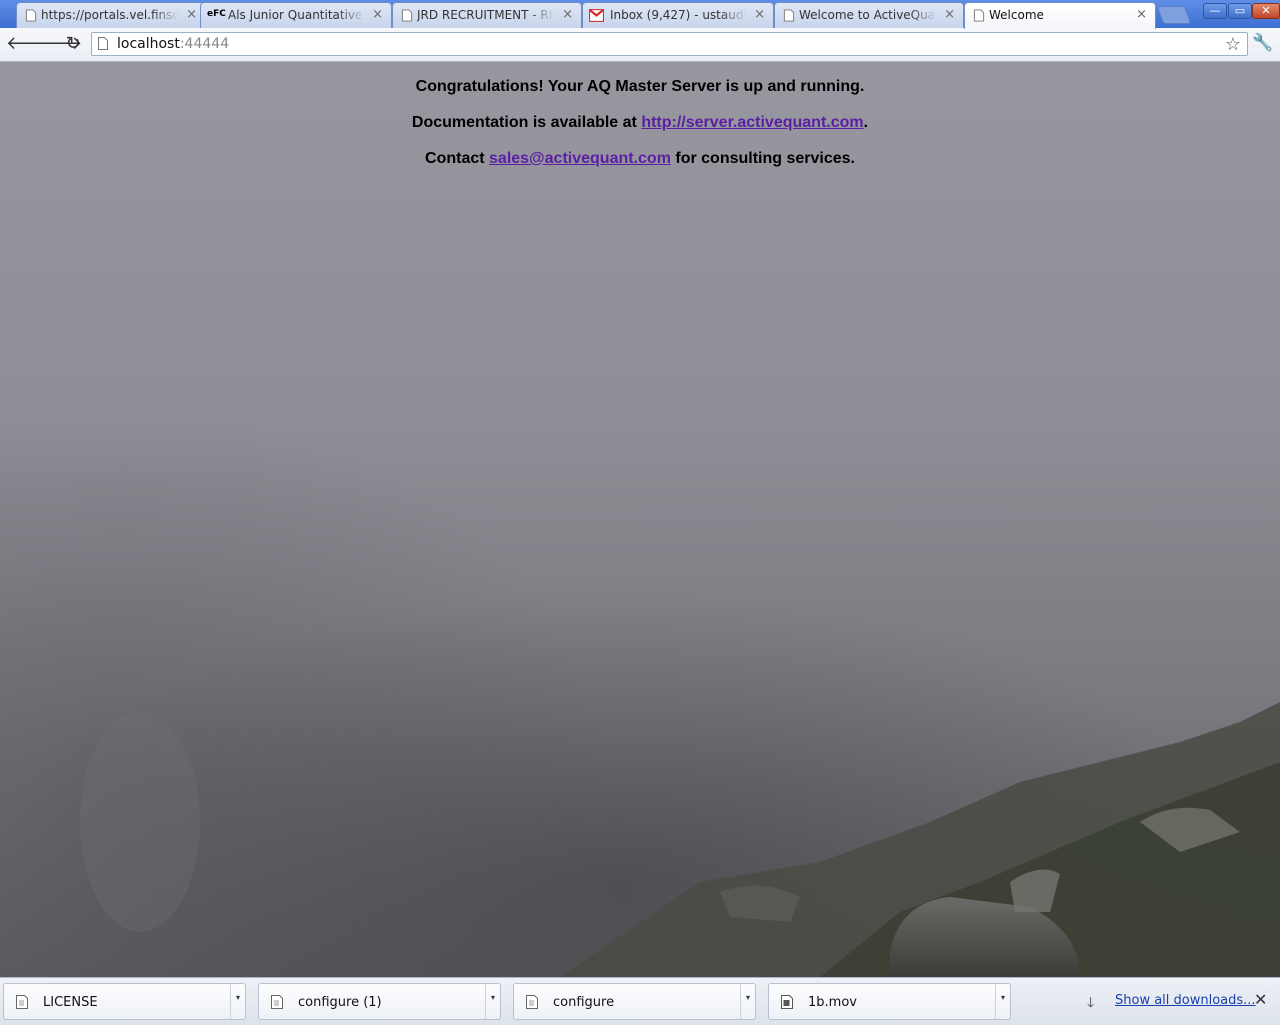  Describe the element at coordinates (70, 1002) in the screenshot. I see `download-name: LICENSE` at that location.